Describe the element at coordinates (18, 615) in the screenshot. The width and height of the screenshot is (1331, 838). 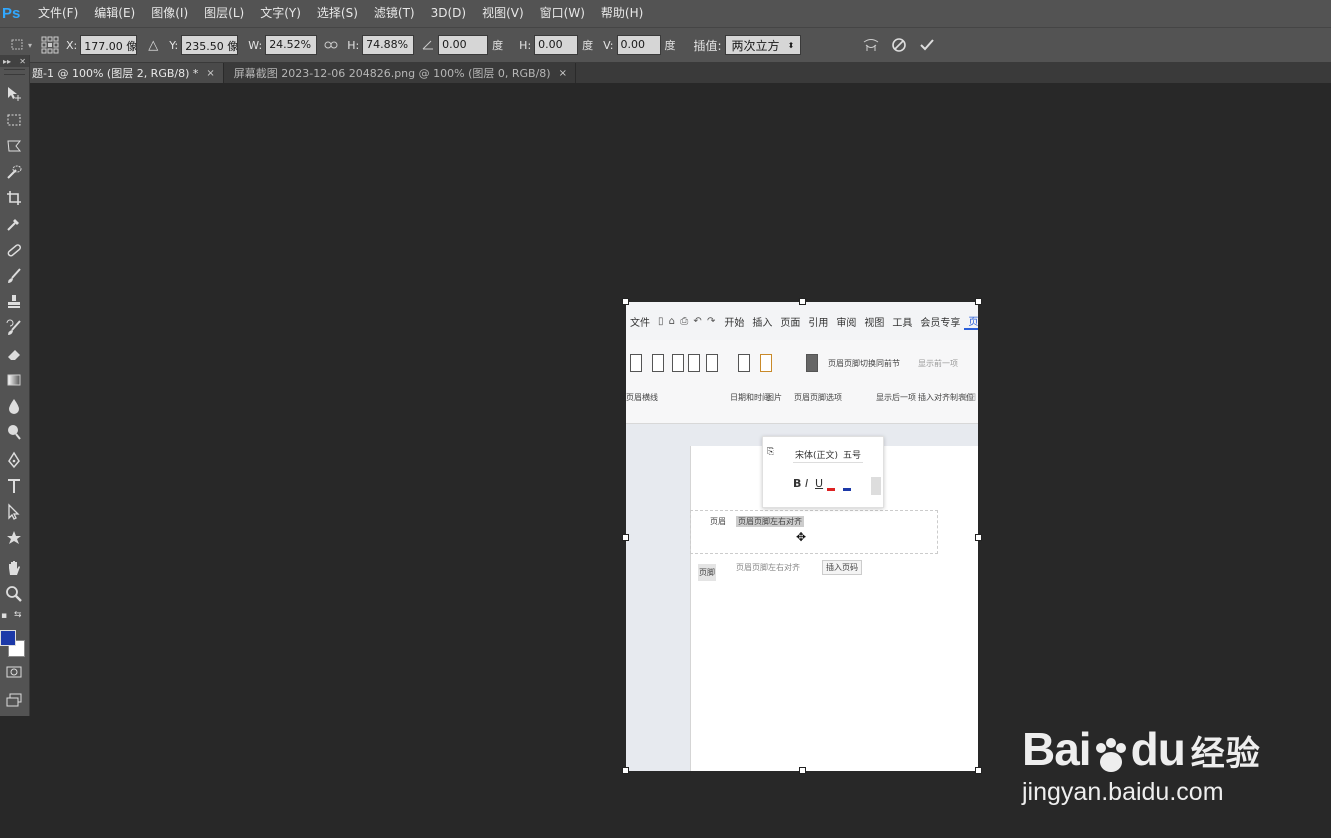
I see `swap-colors-icon: ⇆` at that location.